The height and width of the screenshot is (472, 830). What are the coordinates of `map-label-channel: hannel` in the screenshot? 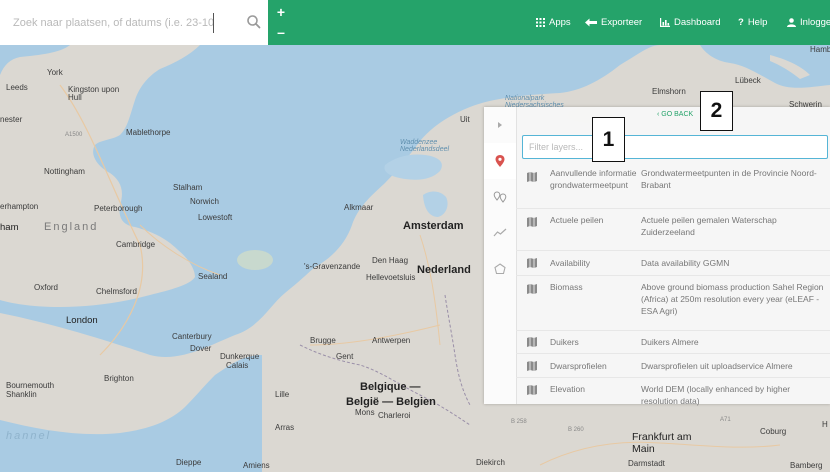 It's located at (29, 436).